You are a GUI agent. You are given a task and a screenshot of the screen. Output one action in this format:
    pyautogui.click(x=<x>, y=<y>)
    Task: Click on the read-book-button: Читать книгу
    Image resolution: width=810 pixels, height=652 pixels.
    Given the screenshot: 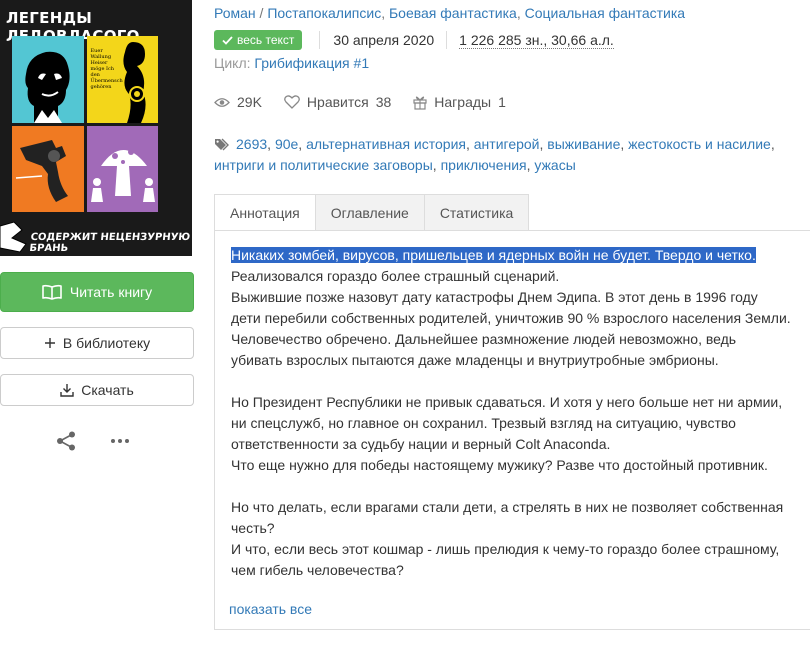 What is the action you would take?
    pyautogui.click(x=97, y=292)
    